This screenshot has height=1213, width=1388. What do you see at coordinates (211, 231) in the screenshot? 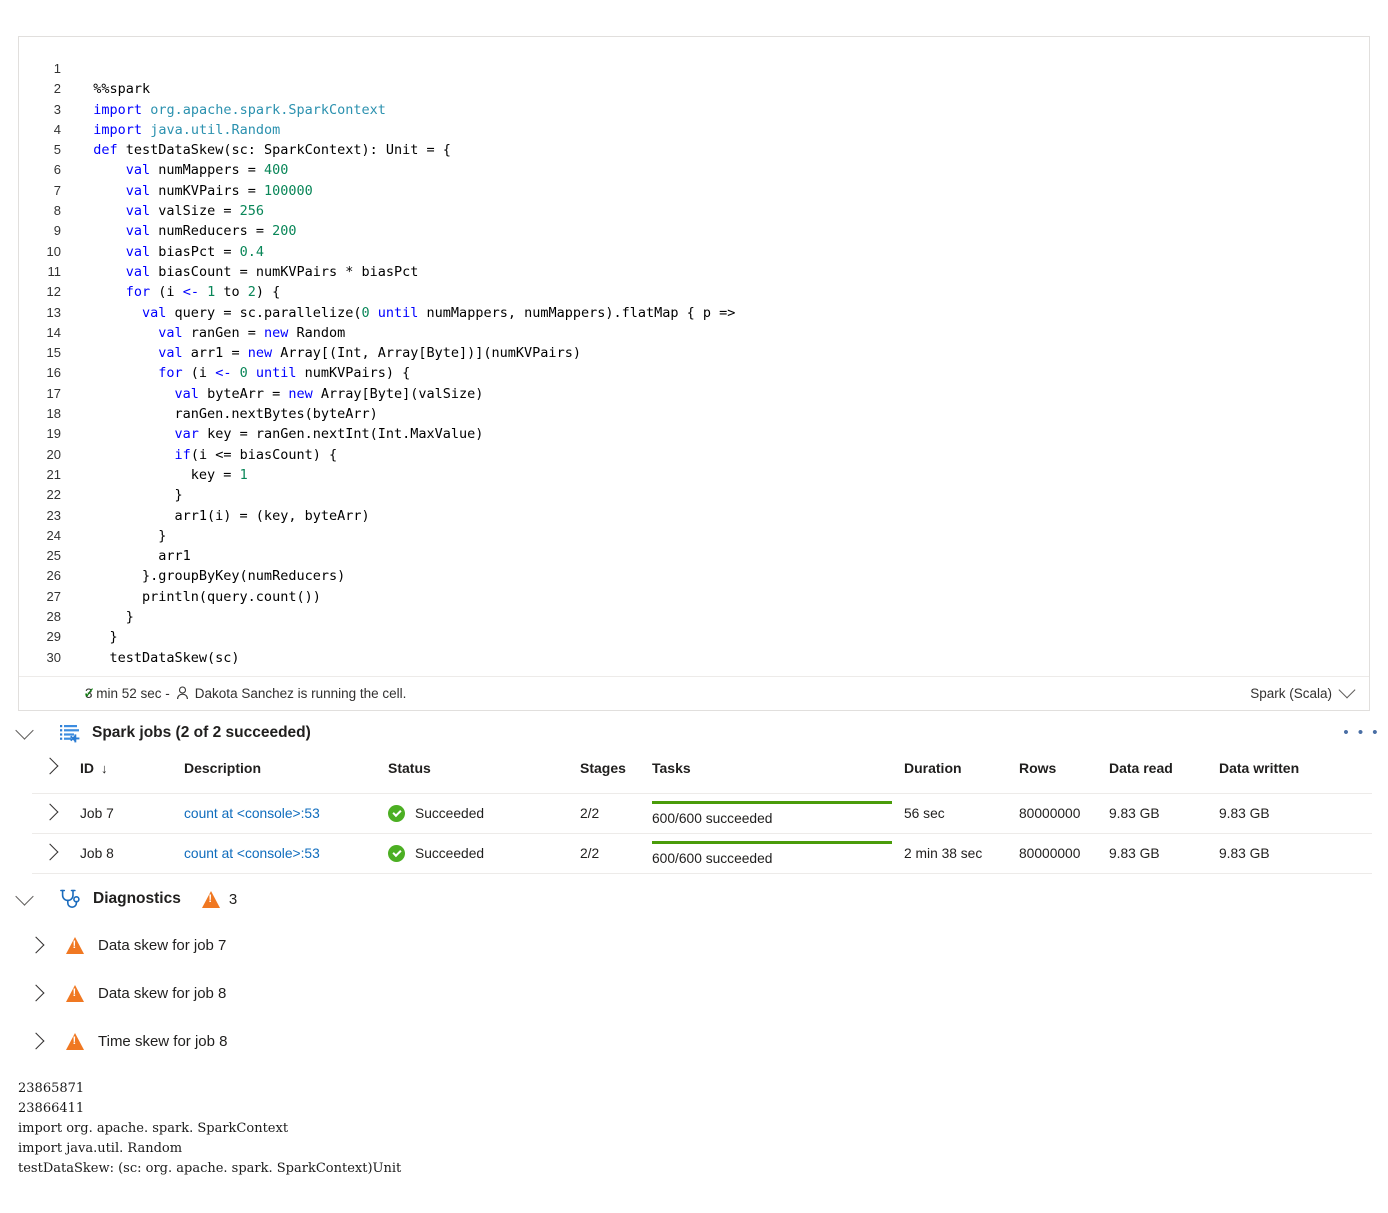
I see `code-token: numReducers =` at bounding box center [211, 231].